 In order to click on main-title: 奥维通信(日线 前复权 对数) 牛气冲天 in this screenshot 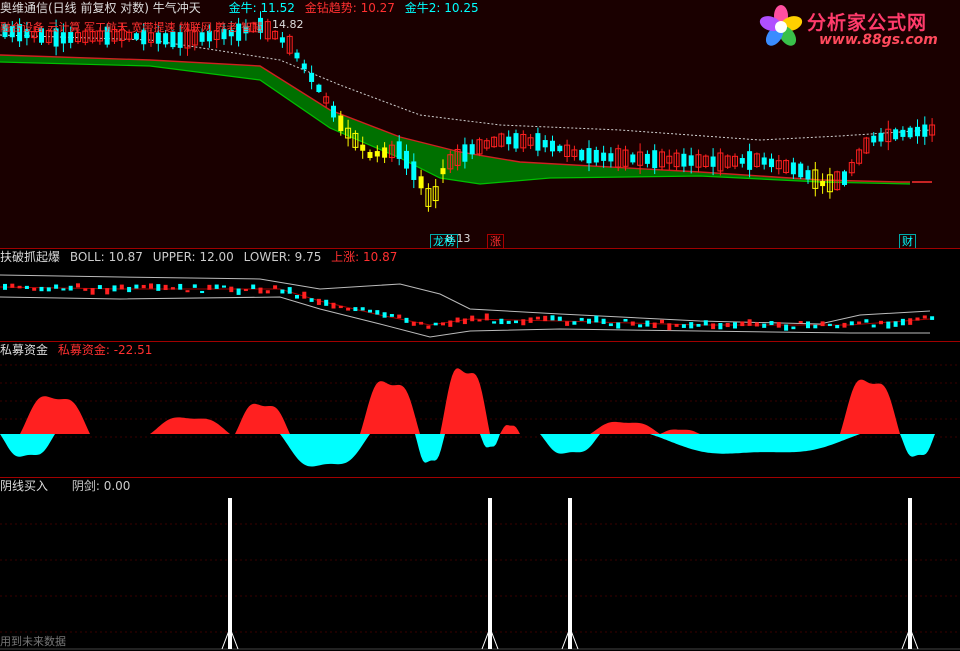, I will do `click(100, 8)`.